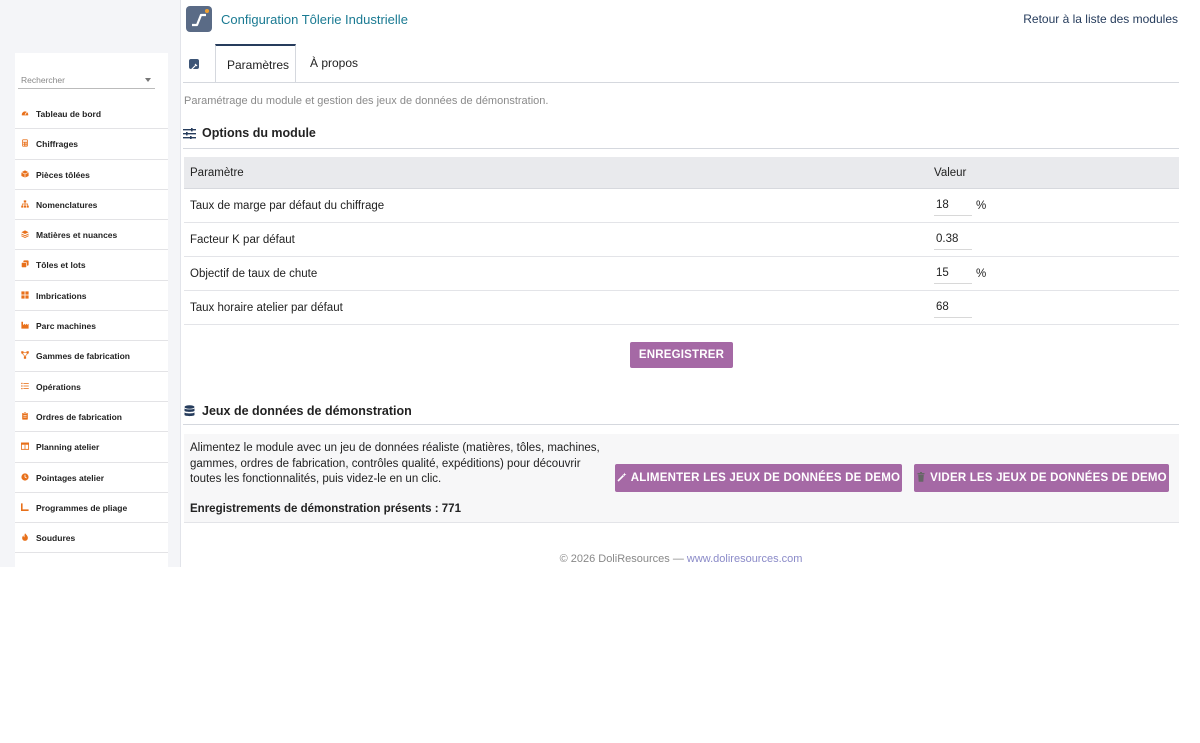  What do you see at coordinates (25, 476) in the screenshot?
I see `clock-icon` at bounding box center [25, 476].